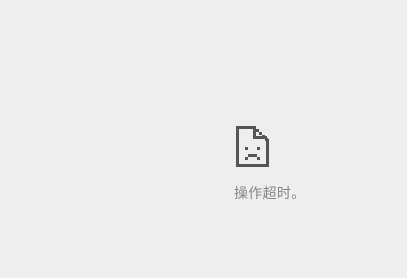 Image resolution: width=407 pixels, height=278 pixels. What do you see at coordinates (252, 146) in the screenshot?
I see `sad-page-icon` at bounding box center [252, 146].